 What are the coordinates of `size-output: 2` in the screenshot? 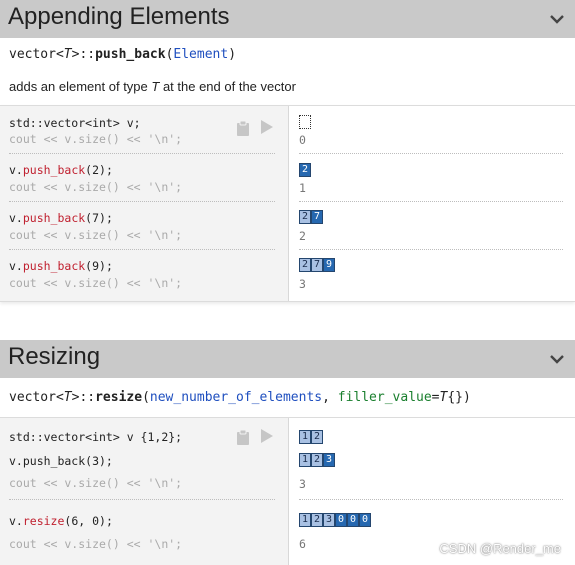 It's located at (302, 236).